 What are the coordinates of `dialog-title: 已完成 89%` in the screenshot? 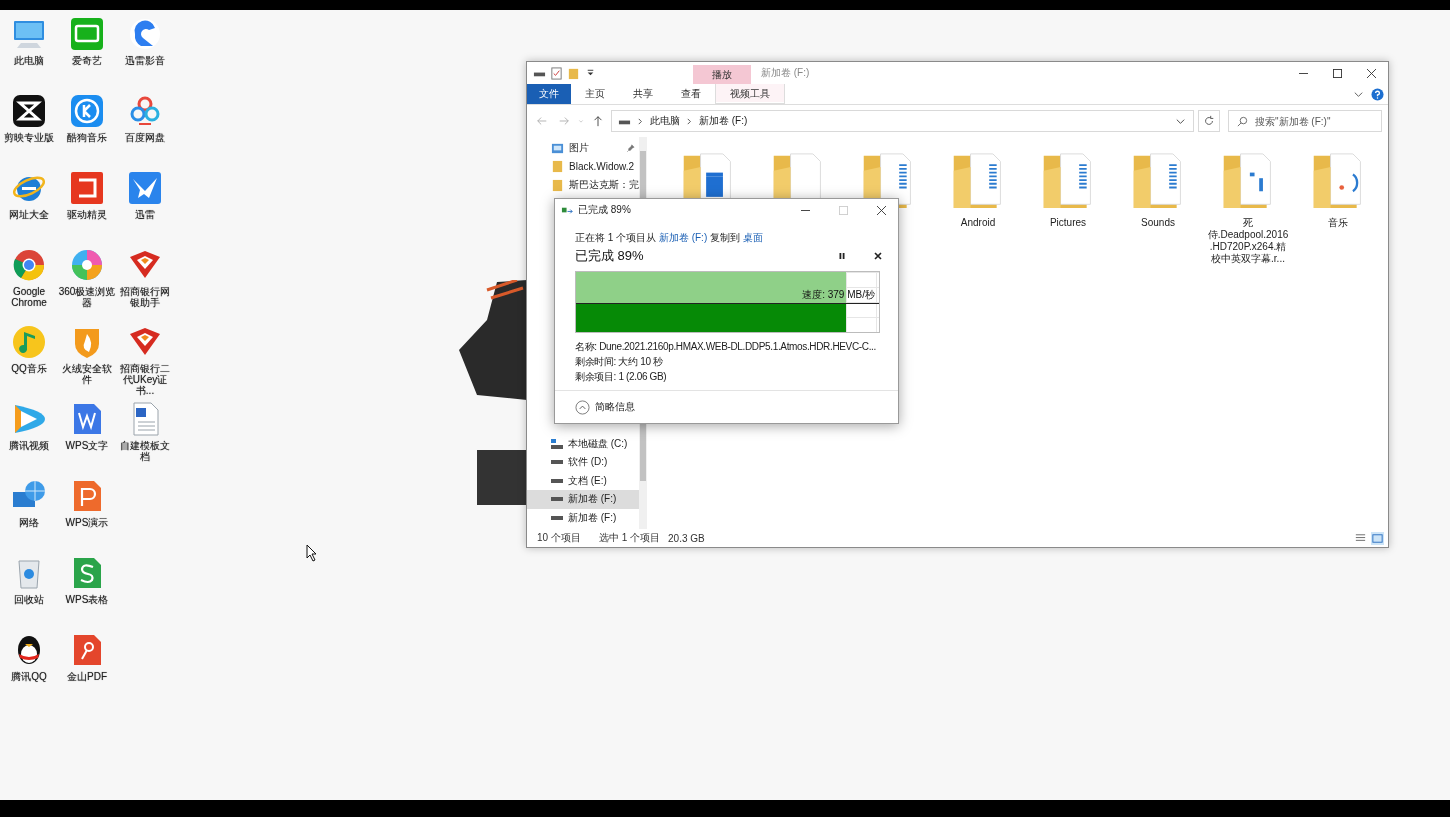 It's located at (604, 210).